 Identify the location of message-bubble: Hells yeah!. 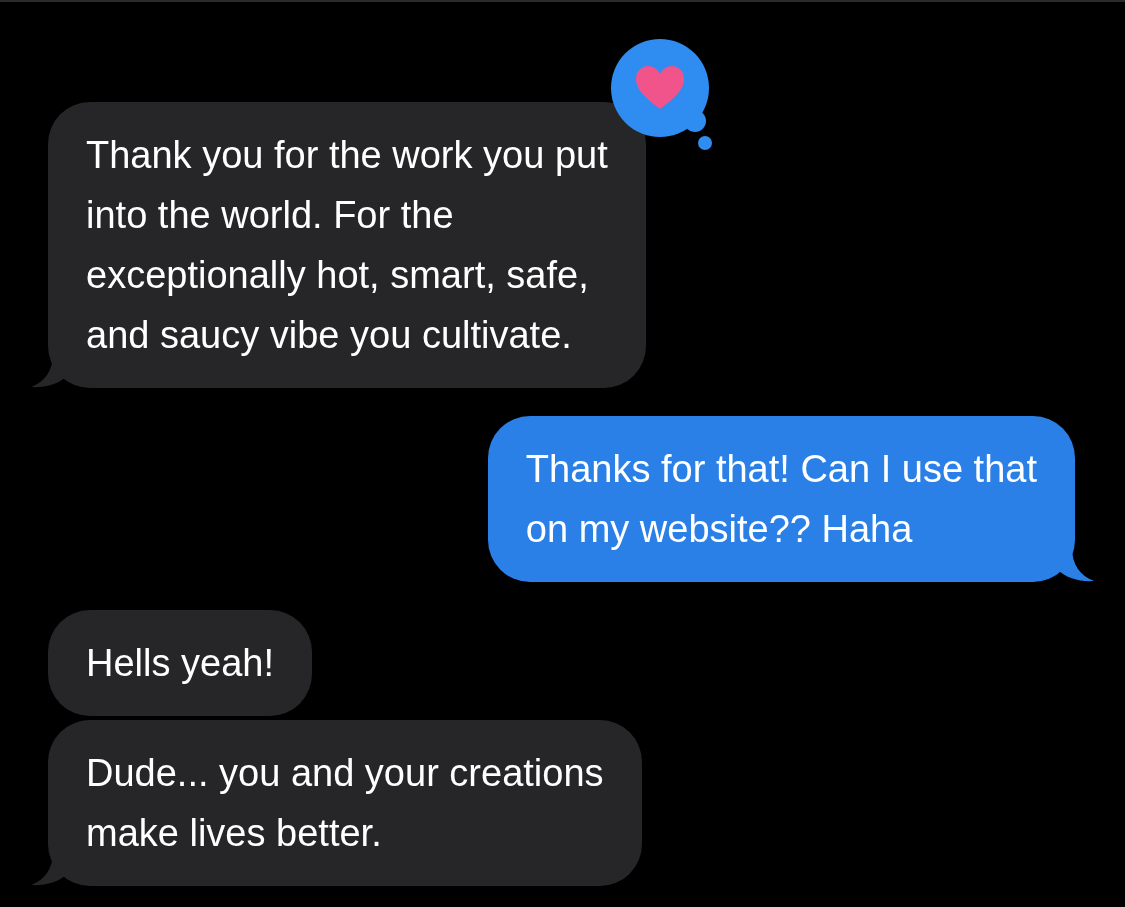
(180, 663).